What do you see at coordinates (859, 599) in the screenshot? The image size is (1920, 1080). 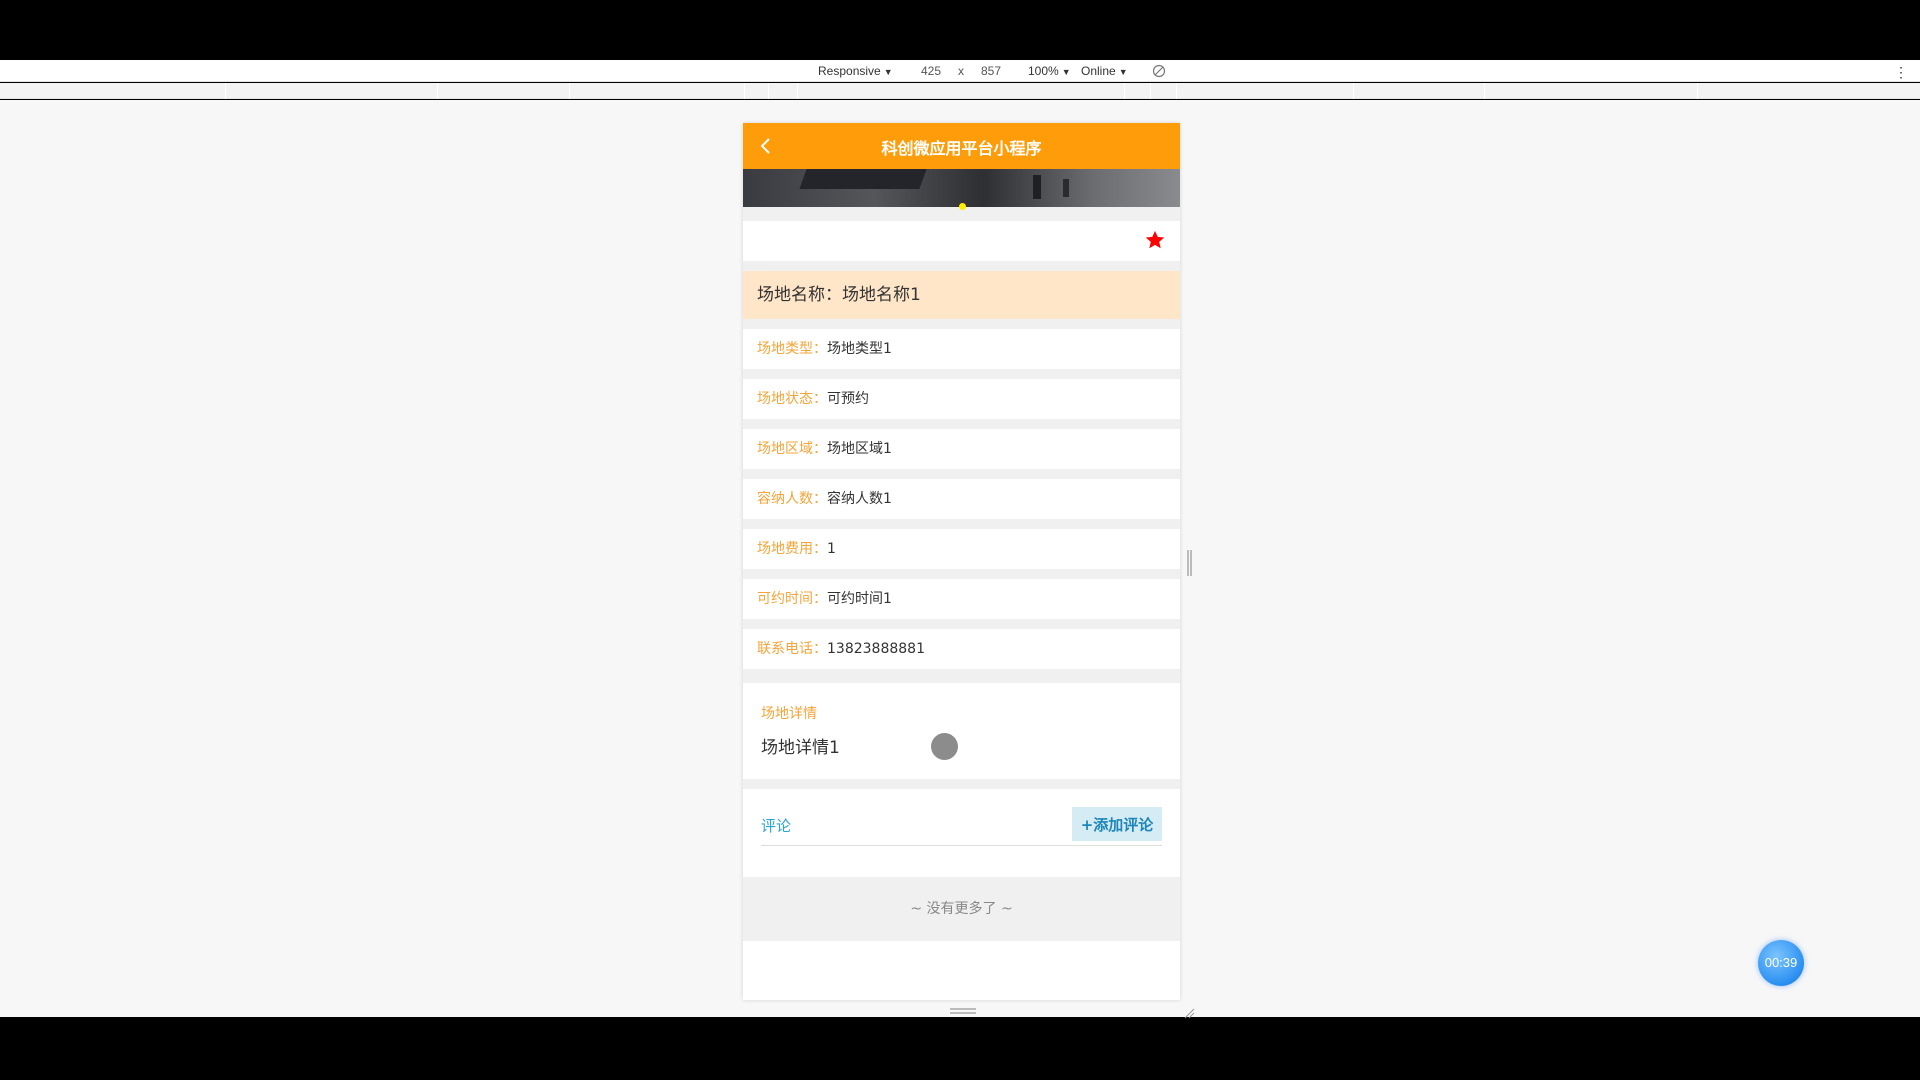 I see `field-value: 可约时间1` at bounding box center [859, 599].